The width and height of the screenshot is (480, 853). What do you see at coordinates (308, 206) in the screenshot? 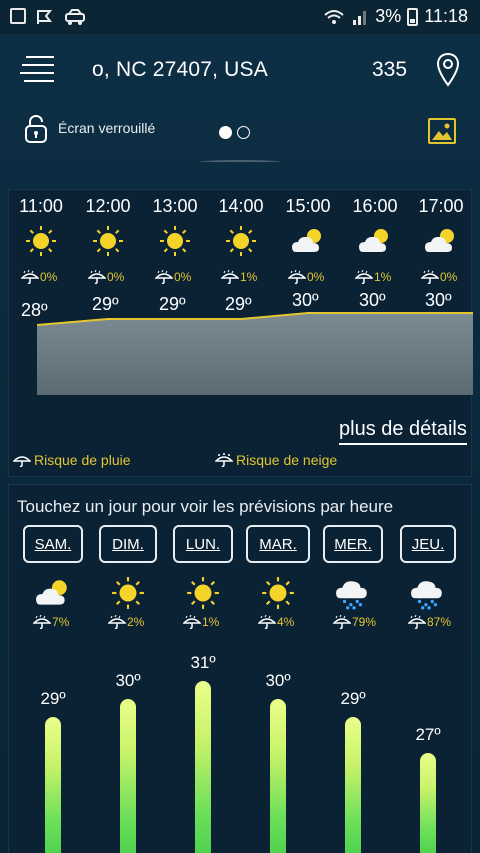
I see `hour-time: 15:00` at bounding box center [308, 206].